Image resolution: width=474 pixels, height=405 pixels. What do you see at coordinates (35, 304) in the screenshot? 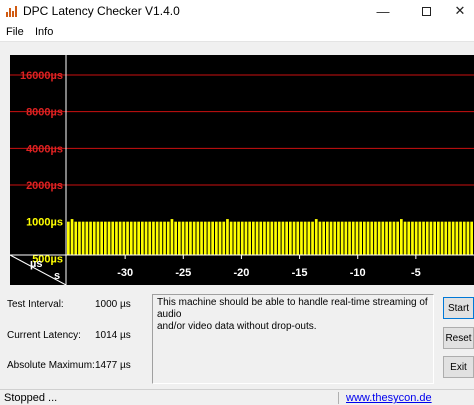
I see `test-interval-label: Test Interval:` at bounding box center [35, 304].